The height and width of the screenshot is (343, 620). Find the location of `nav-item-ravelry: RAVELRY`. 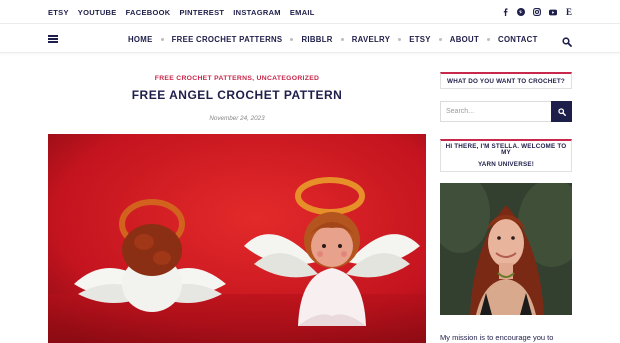

nav-item-ravelry: RAVELRY is located at coordinates (371, 39).